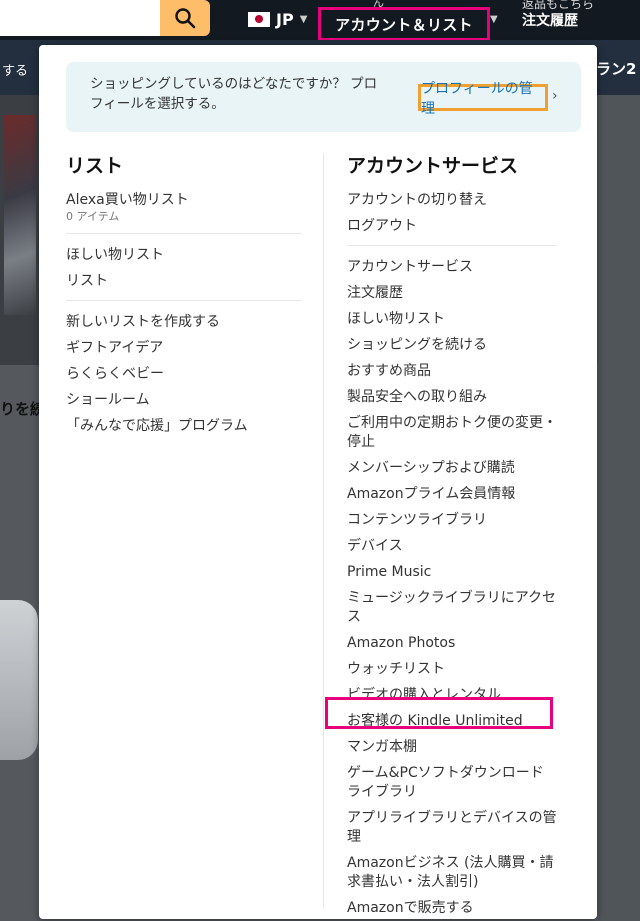 The width and height of the screenshot is (640, 921). What do you see at coordinates (452, 908) in the screenshot?
I see `account-link: Amazonで販売する` at bounding box center [452, 908].